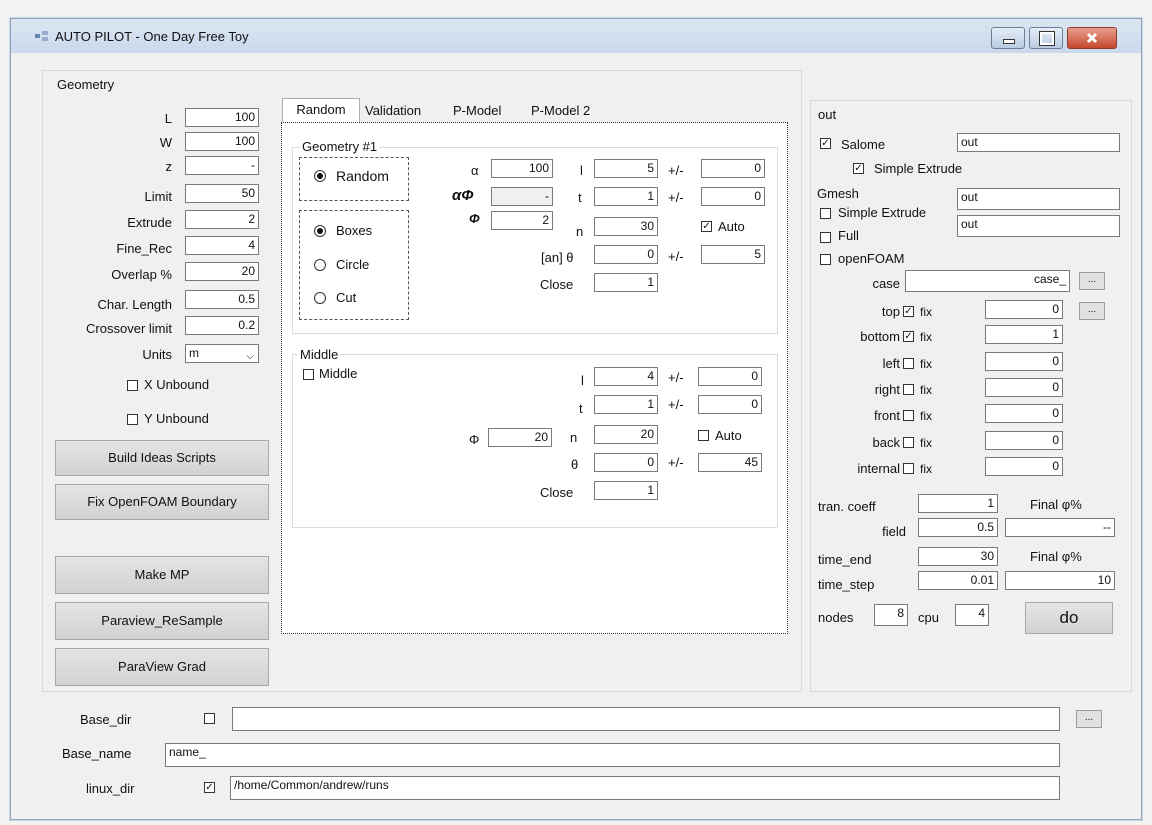 The height and width of the screenshot is (825, 1152). What do you see at coordinates (222, 219) in the screenshot?
I see `extrude-input: 2` at bounding box center [222, 219].